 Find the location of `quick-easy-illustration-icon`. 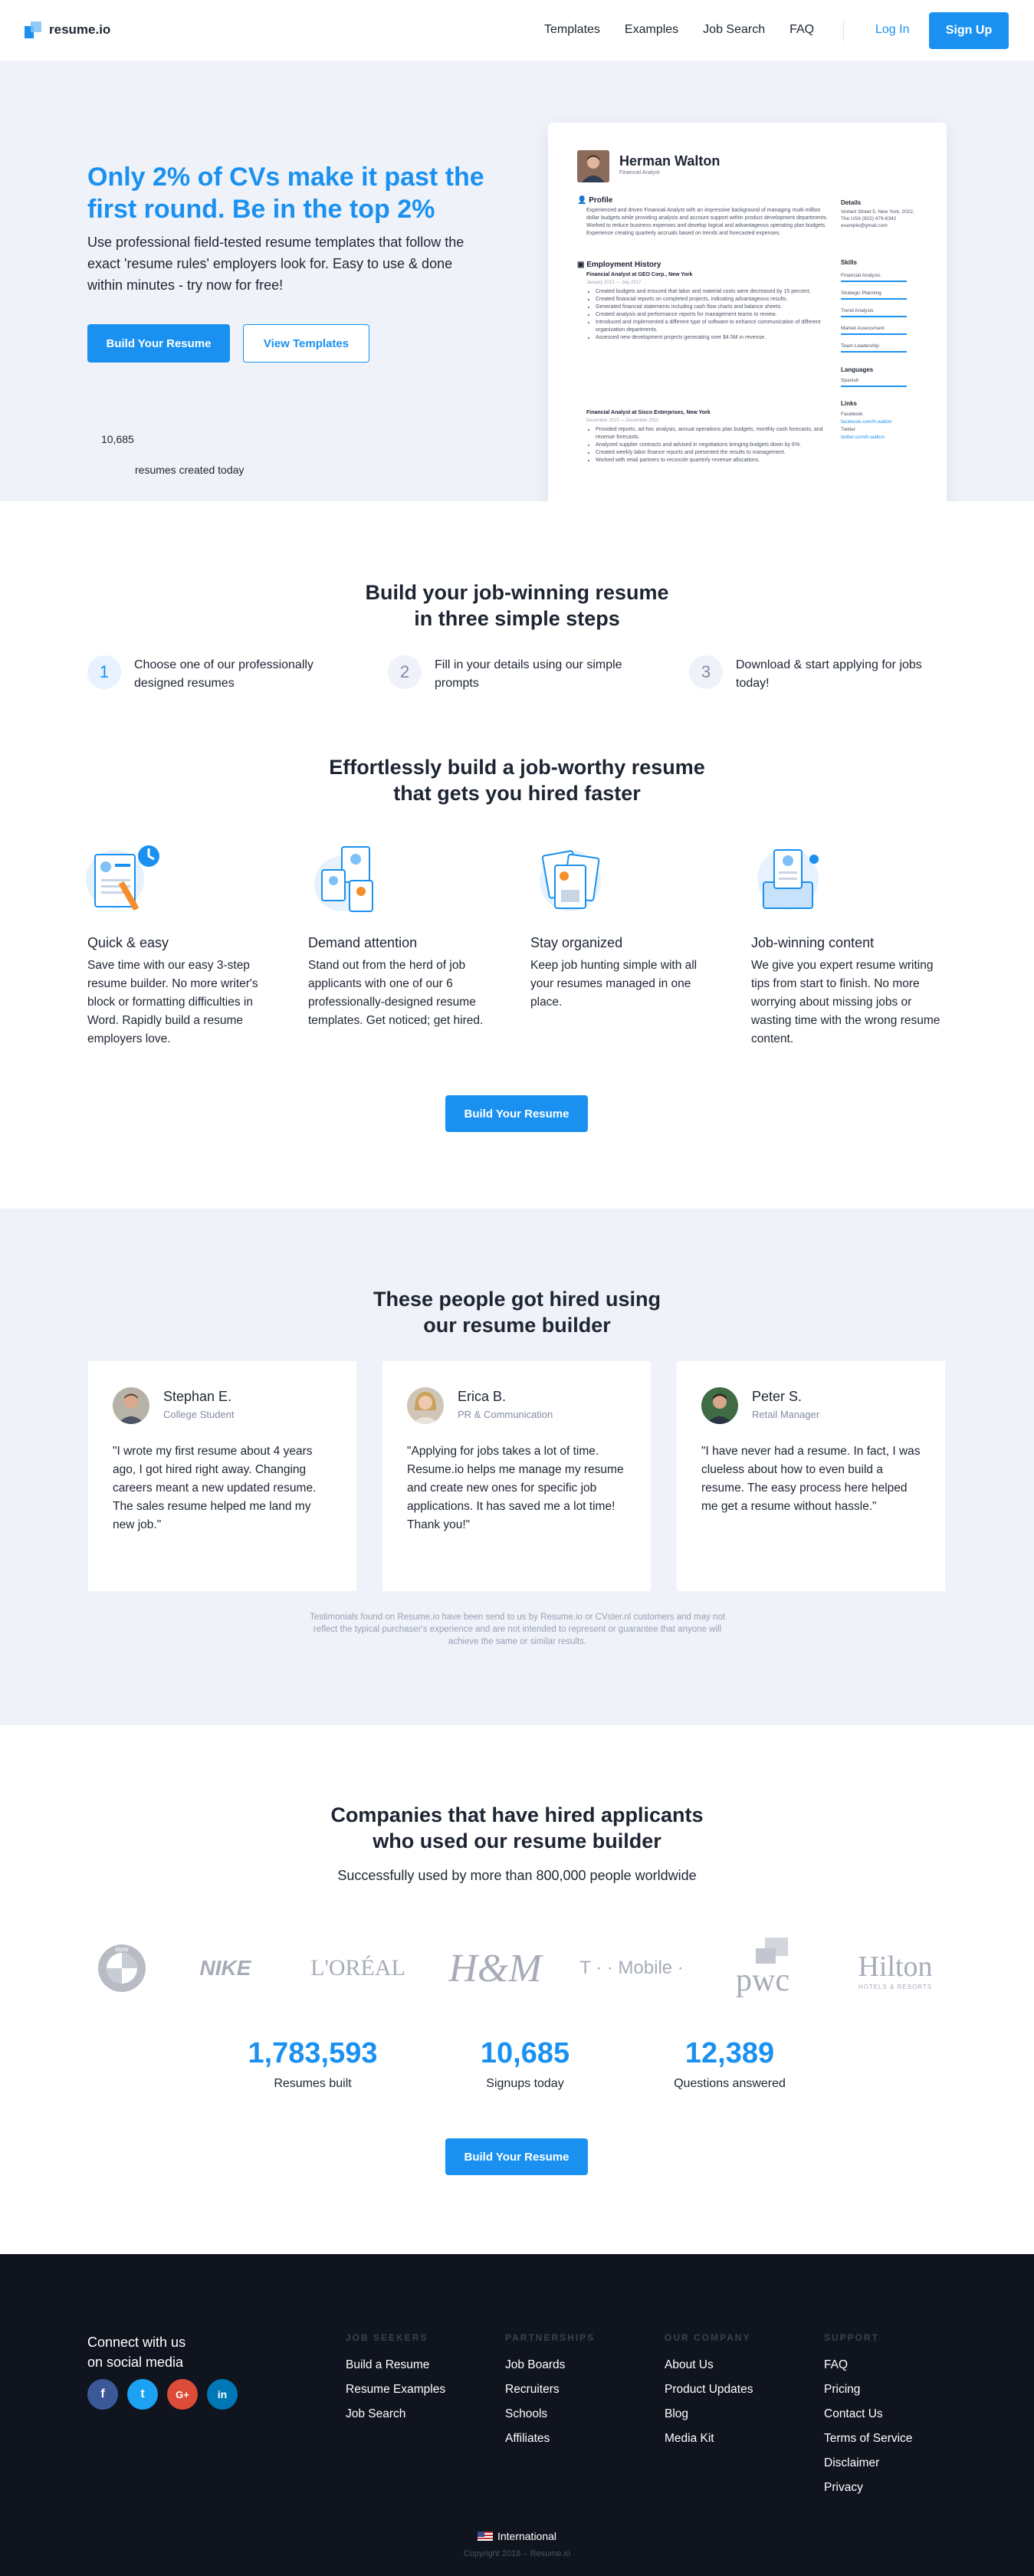

quick-easy-illustration-icon is located at coordinates (124, 879).